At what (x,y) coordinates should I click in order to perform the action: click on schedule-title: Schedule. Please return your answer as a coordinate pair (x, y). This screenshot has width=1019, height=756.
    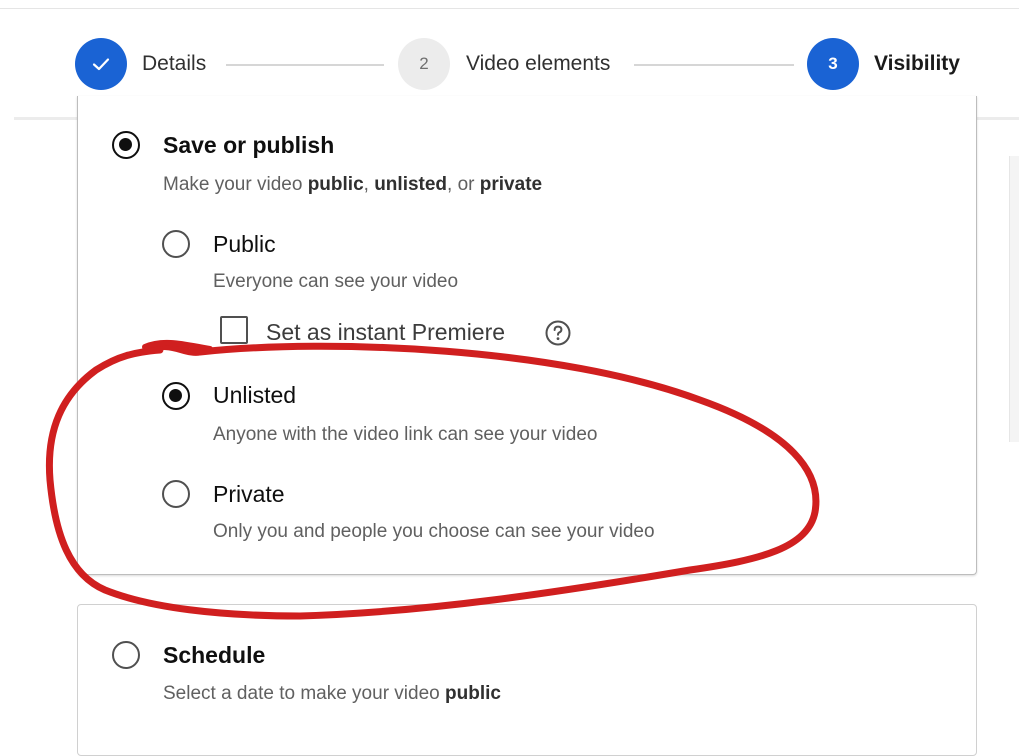
    Looking at the image, I should click on (214, 655).